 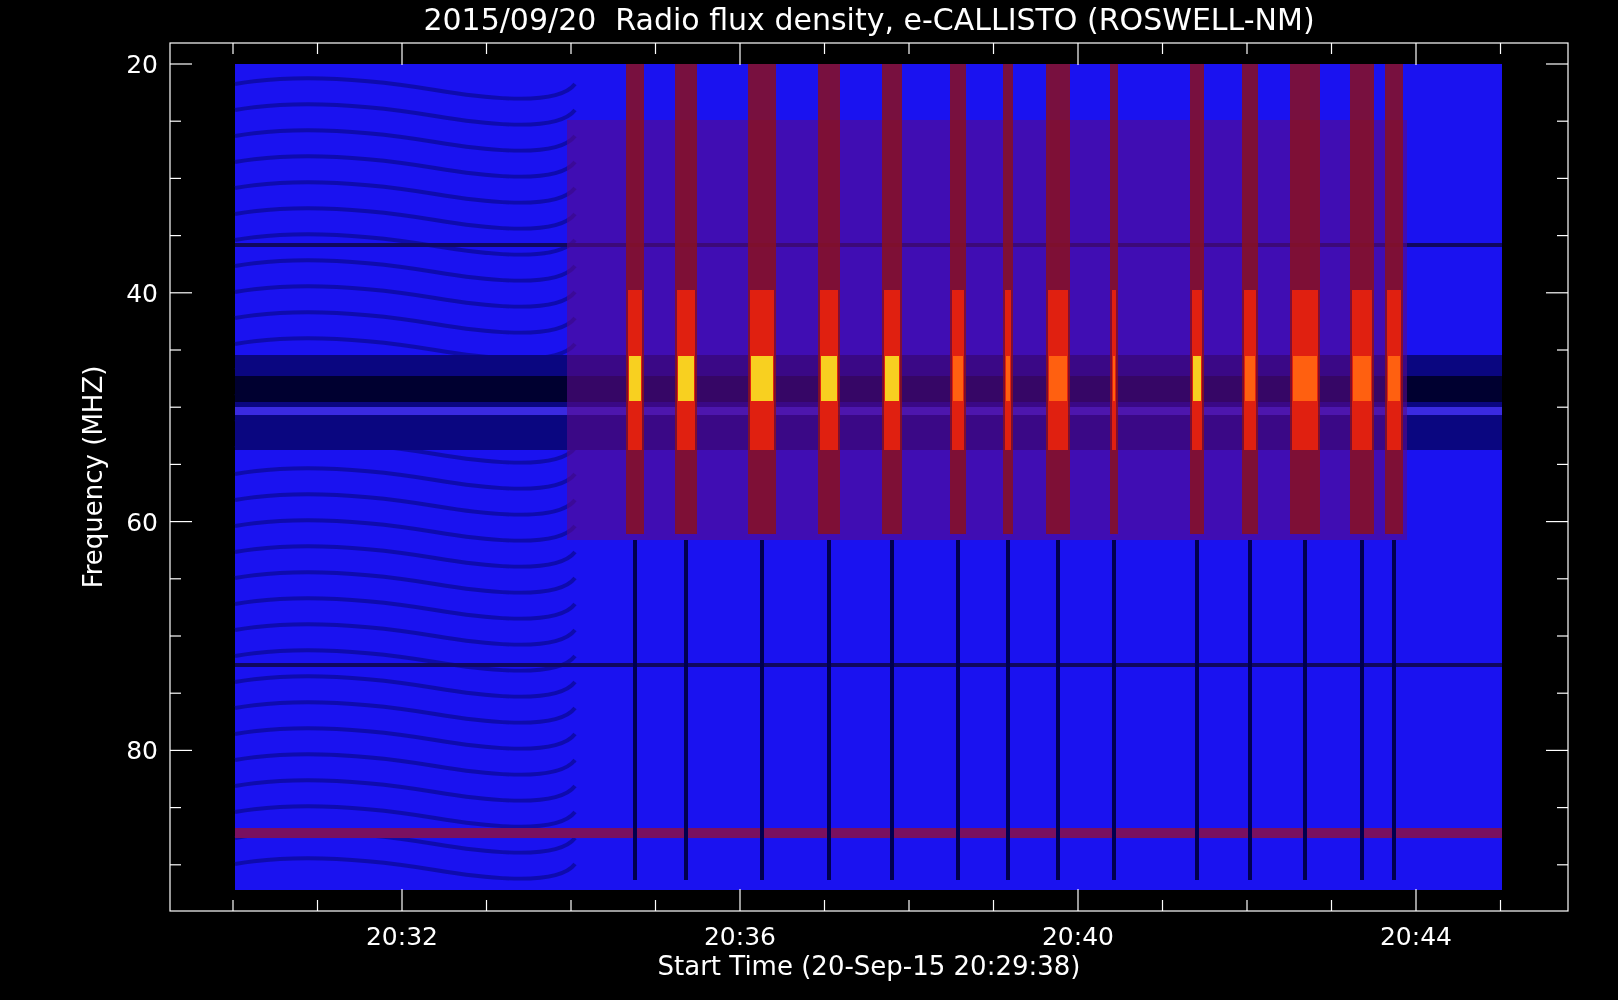 What do you see at coordinates (740, 936) in the screenshot?
I see `x-tick-label: 20:36` at bounding box center [740, 936].